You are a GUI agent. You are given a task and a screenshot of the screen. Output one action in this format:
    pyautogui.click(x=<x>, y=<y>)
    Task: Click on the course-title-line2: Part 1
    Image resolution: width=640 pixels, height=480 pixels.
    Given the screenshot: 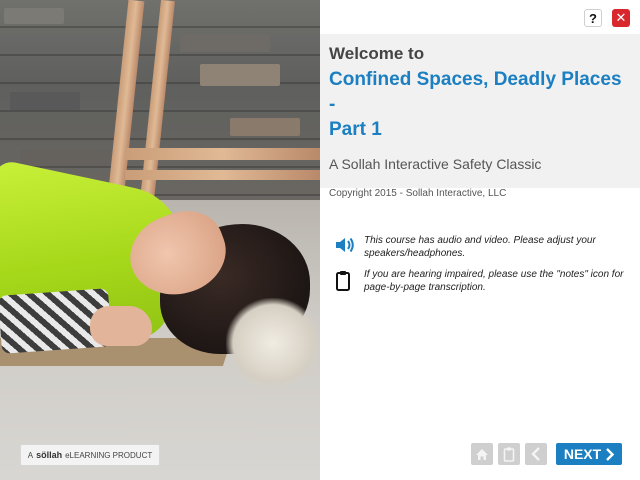 What is the action you would take?
    pyautogui.click(x=355, y=129)
    